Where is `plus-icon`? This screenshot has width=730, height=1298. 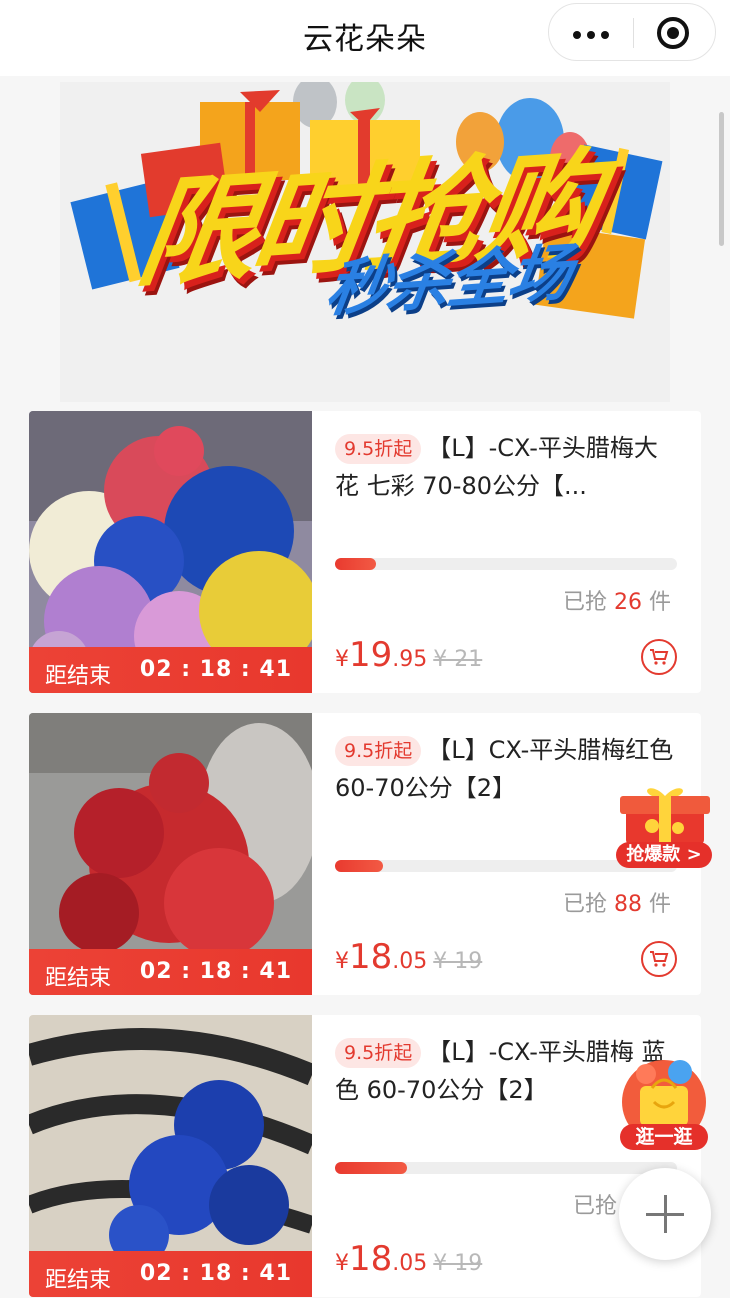 plus-icon is located at coordinates (665, 1214).